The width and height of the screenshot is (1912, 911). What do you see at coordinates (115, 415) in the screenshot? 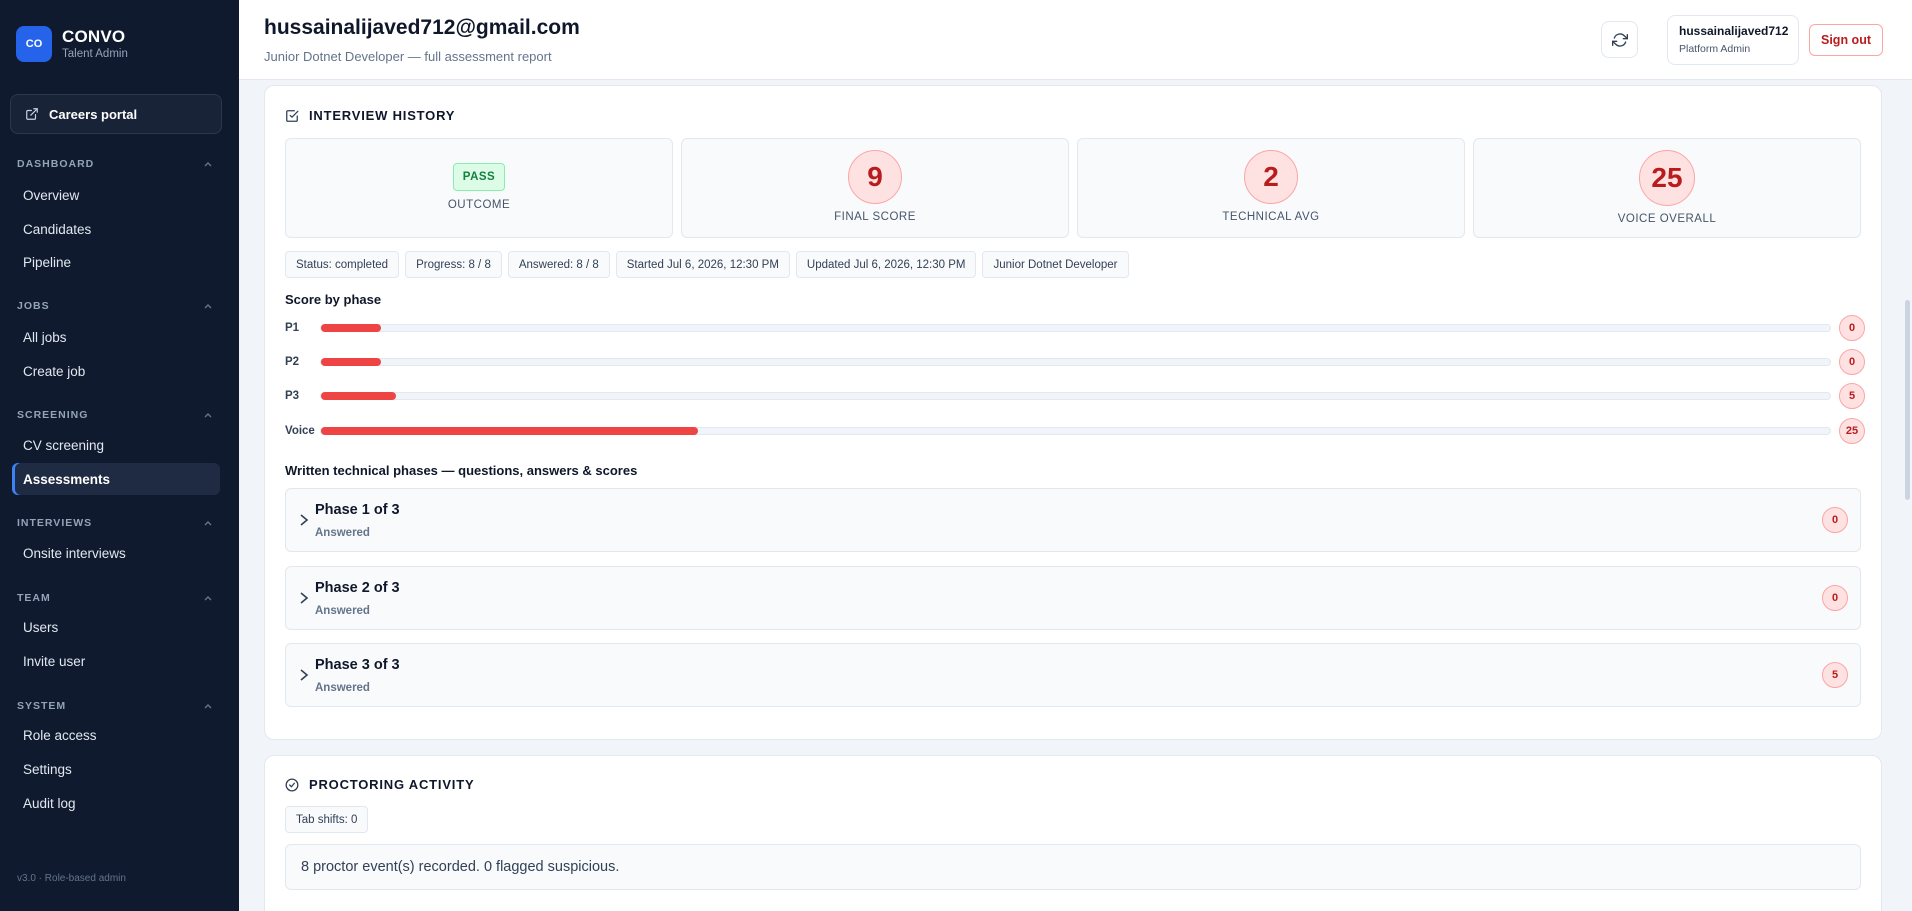
I see `section-screening: SCREENING` at bounding box center [115, 415].